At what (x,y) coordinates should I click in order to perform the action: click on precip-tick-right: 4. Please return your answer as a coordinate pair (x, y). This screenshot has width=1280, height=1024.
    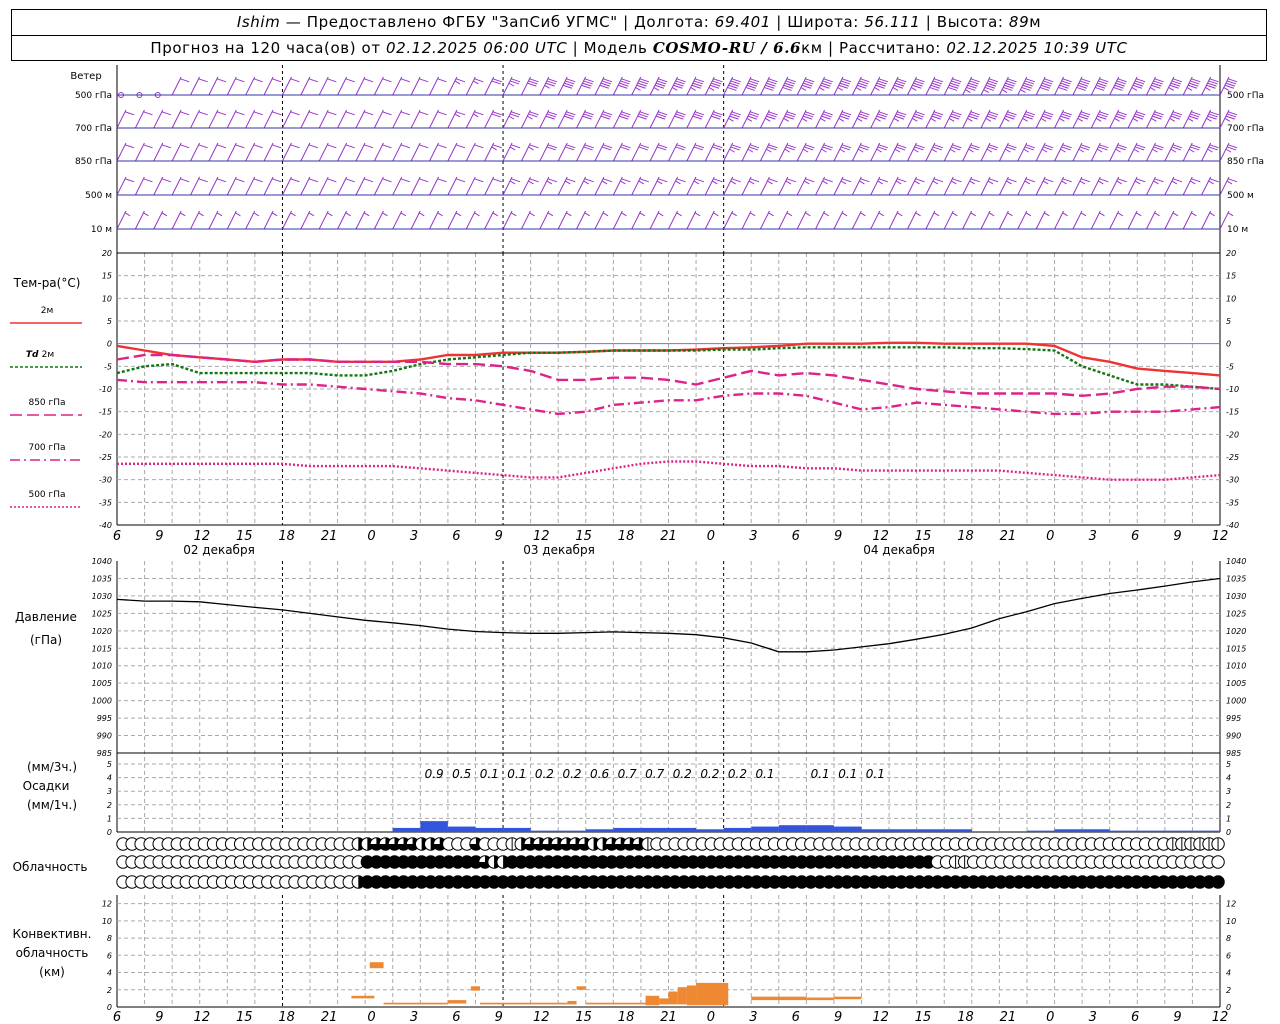
    Looking at the image, I should click on (1228, 778).